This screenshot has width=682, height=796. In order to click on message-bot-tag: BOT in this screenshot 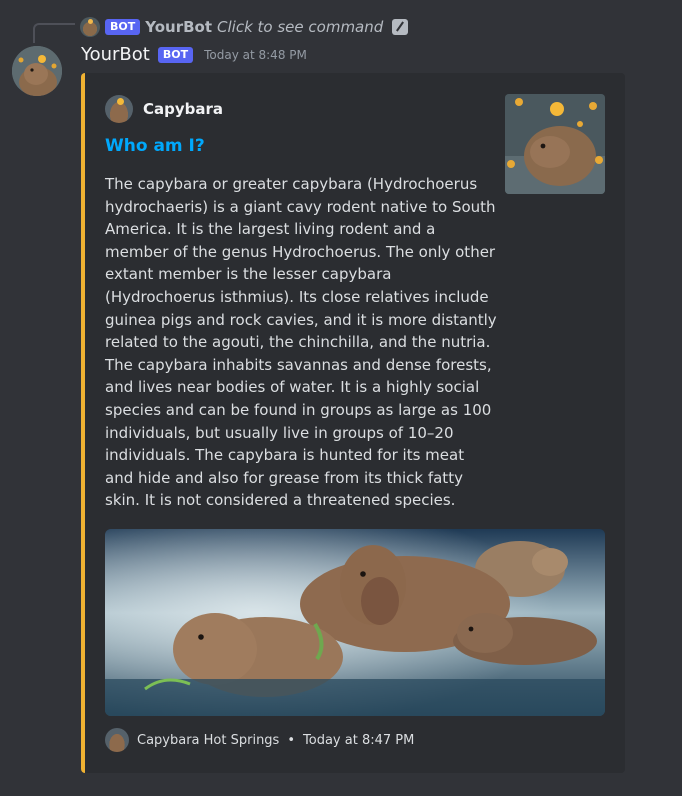, I will do `click(175, 54)`.